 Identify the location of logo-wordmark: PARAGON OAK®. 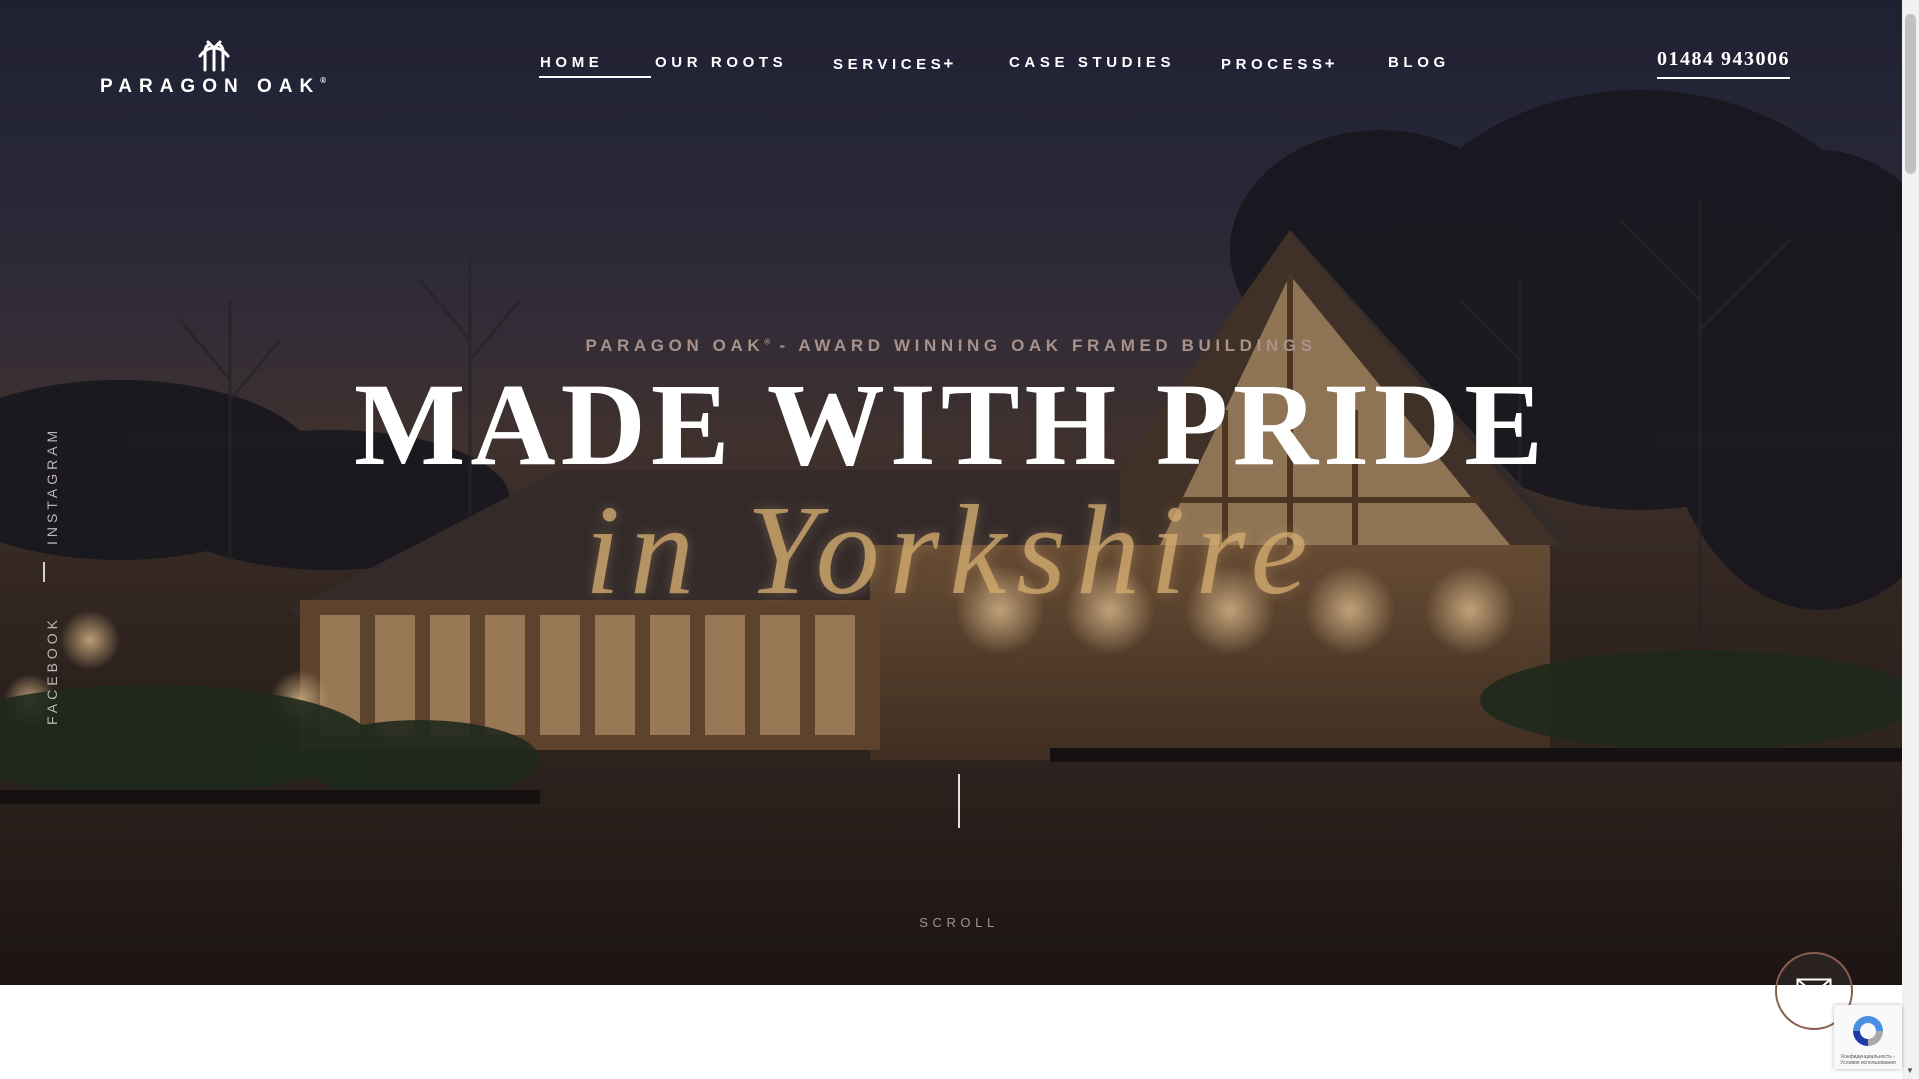
(213, 86).